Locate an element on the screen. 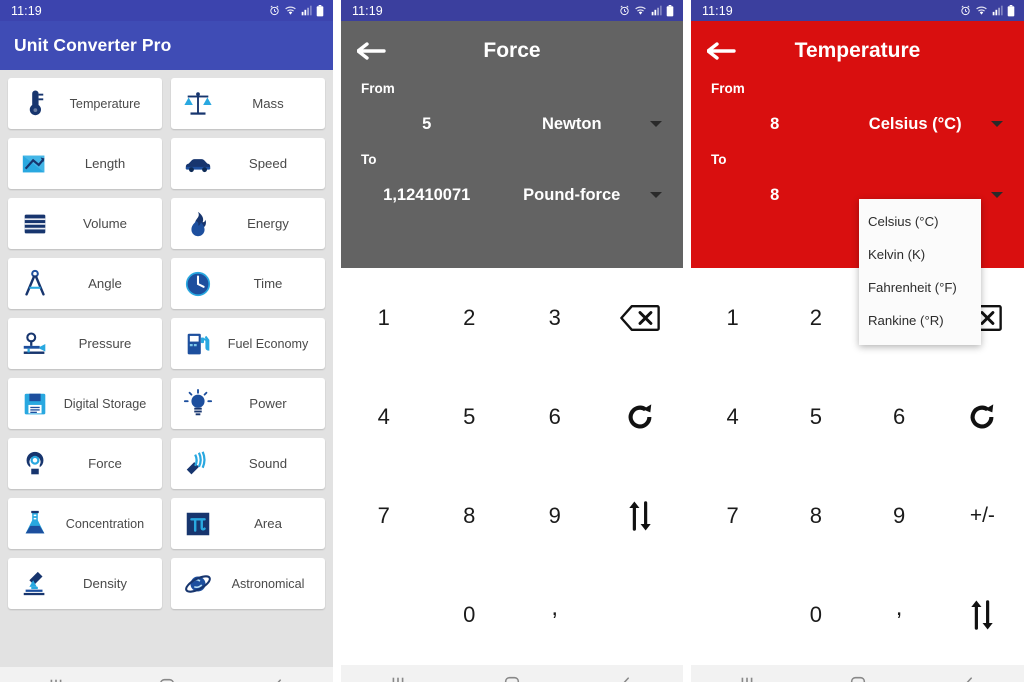  category-item-astronomical: Astronomical is located at coordinates (248, 583).